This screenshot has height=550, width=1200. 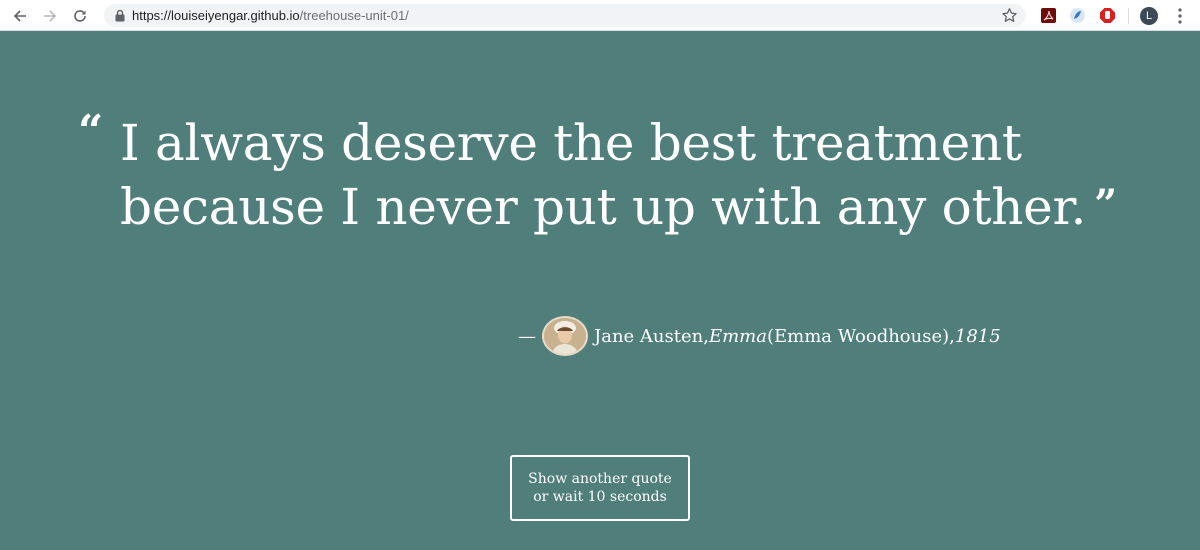 I want to click on reload-icon, so click(x=80, y=16).